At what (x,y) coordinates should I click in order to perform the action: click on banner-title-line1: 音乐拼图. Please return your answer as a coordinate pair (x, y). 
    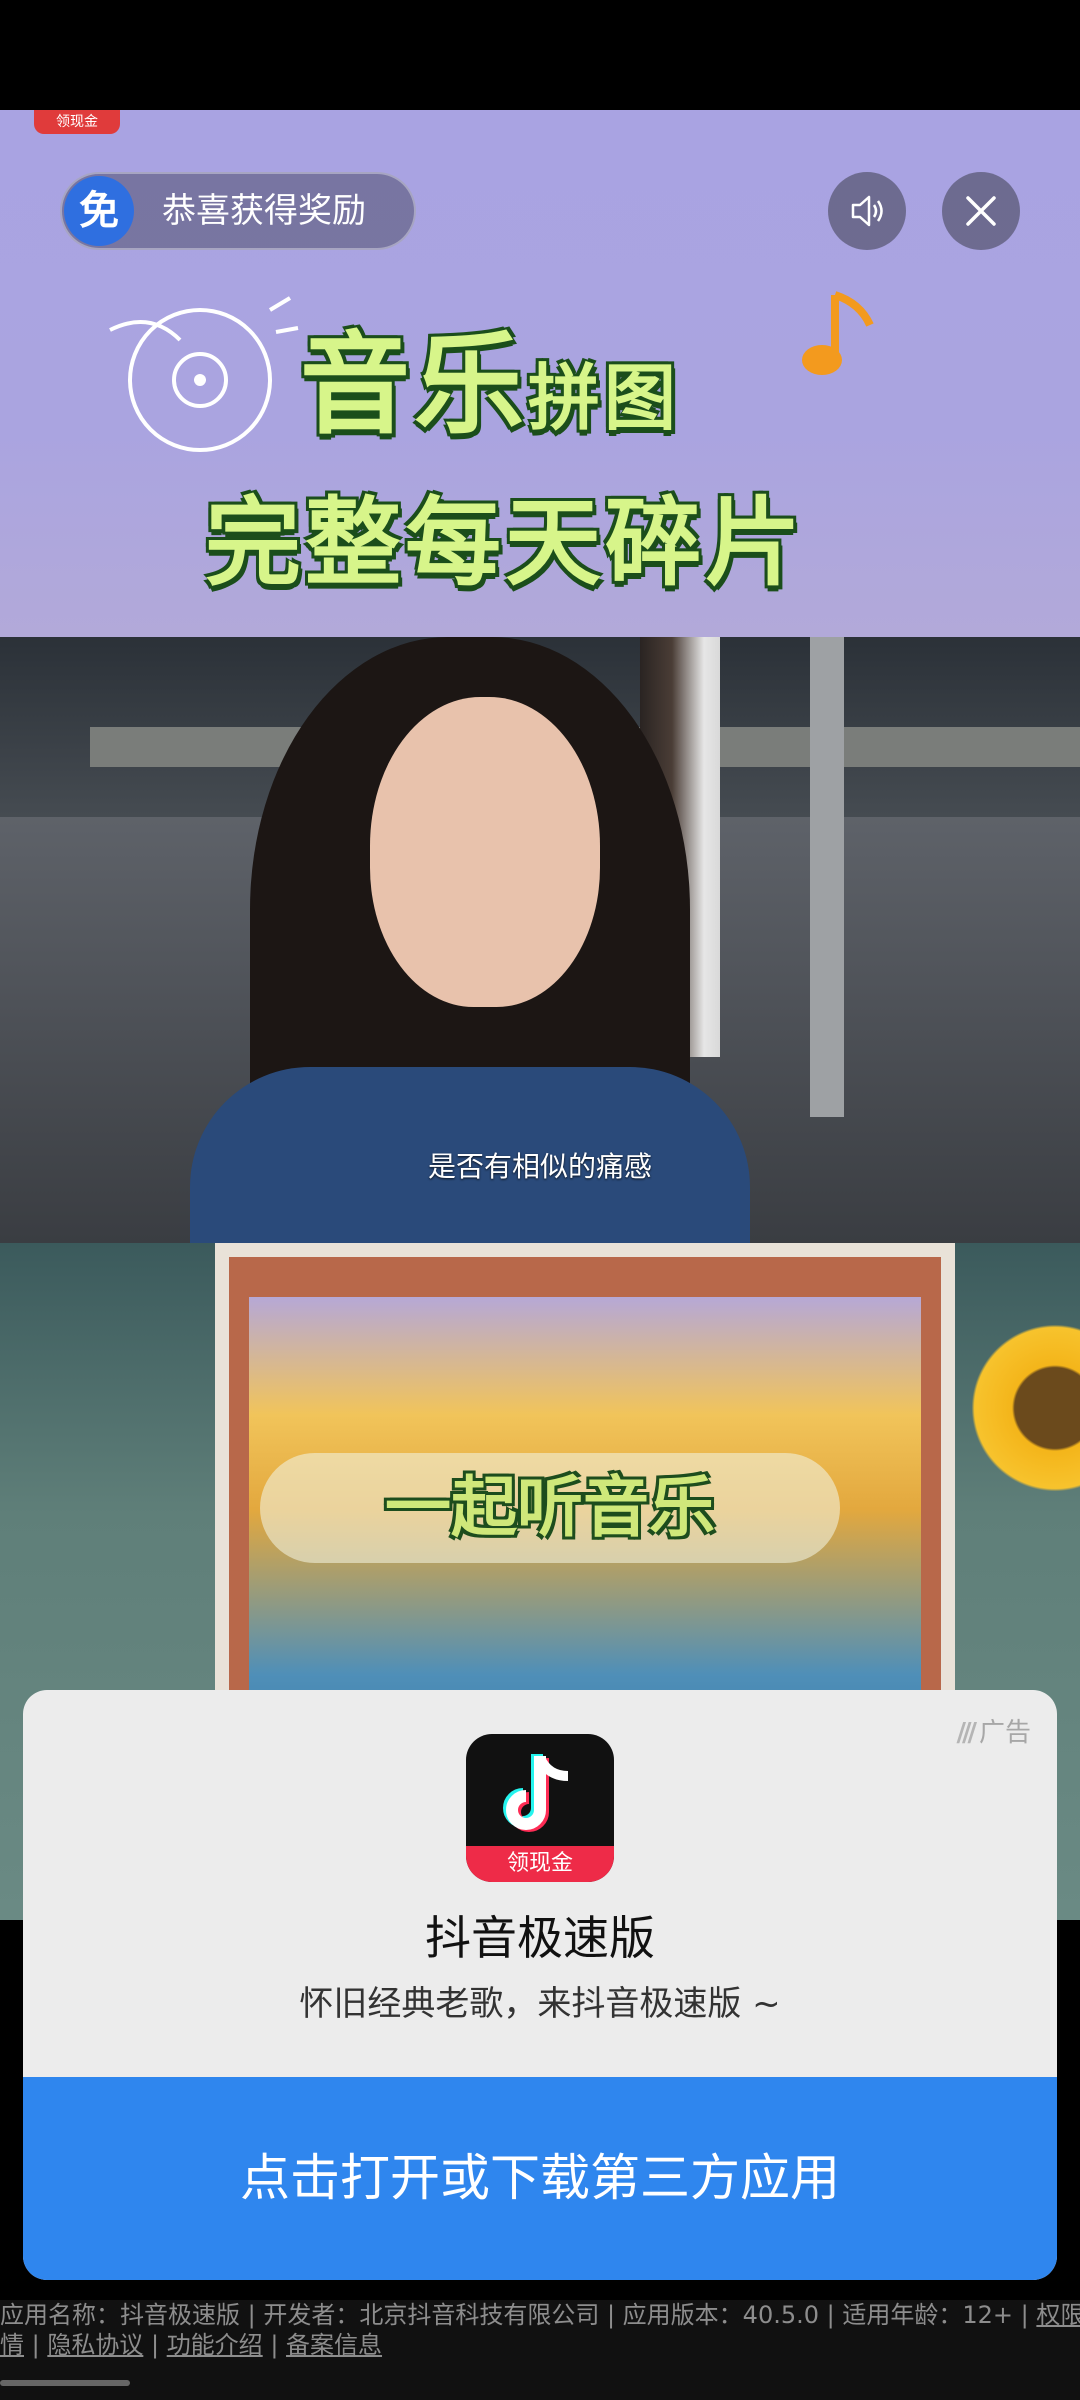
    Looking at the image, I should click on (490, 375).